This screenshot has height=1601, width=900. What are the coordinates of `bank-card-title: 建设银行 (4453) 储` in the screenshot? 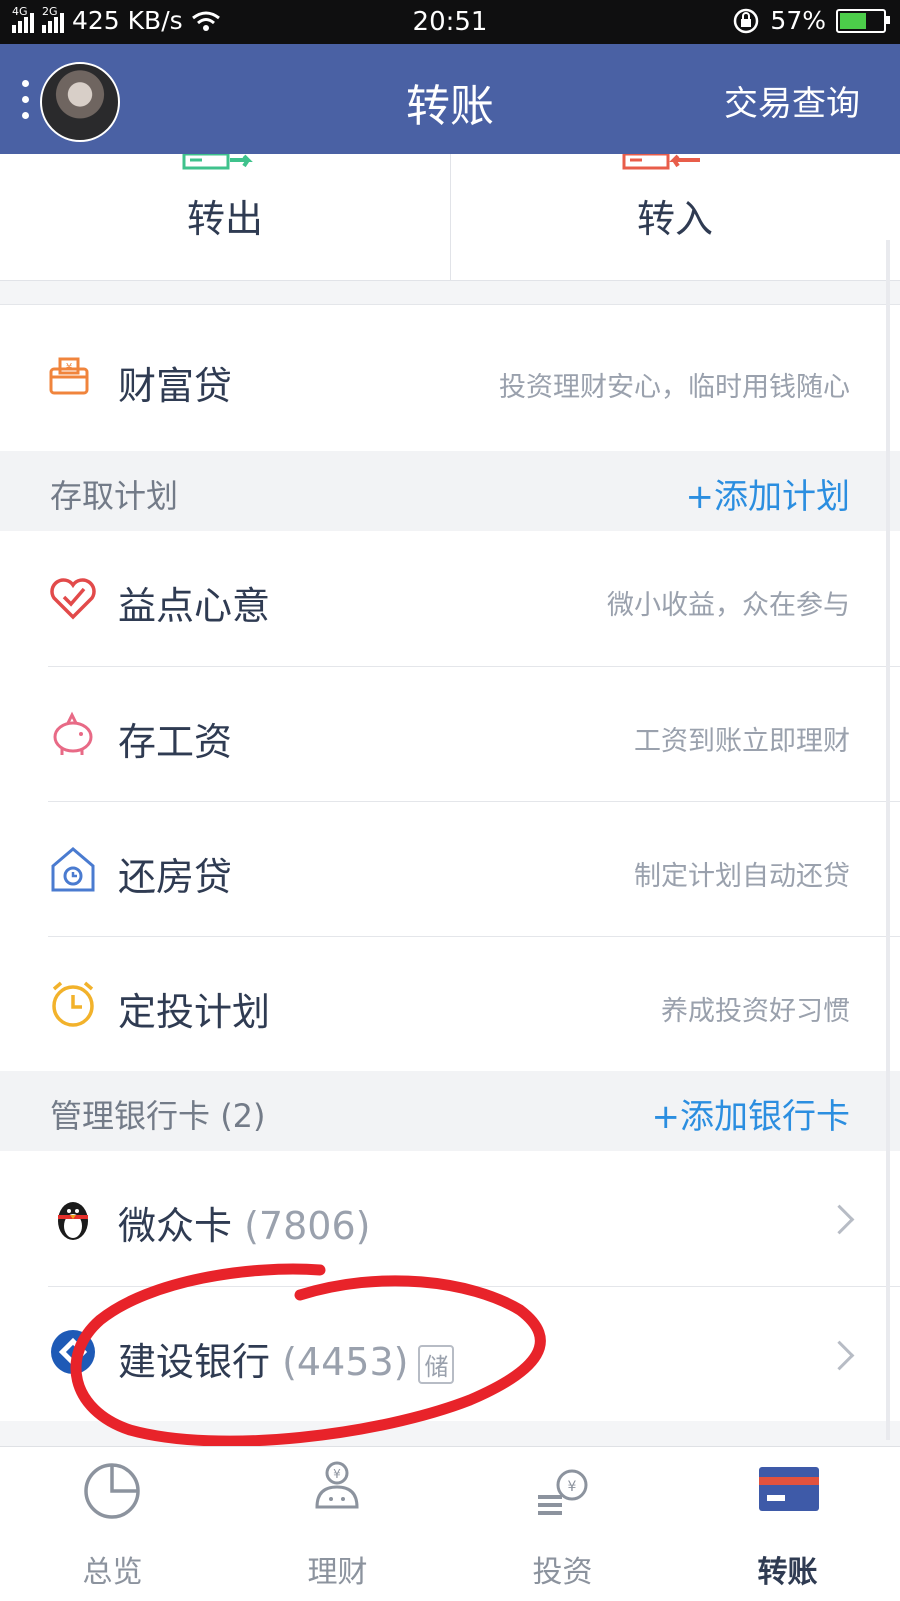 It's located at (286, 1358).